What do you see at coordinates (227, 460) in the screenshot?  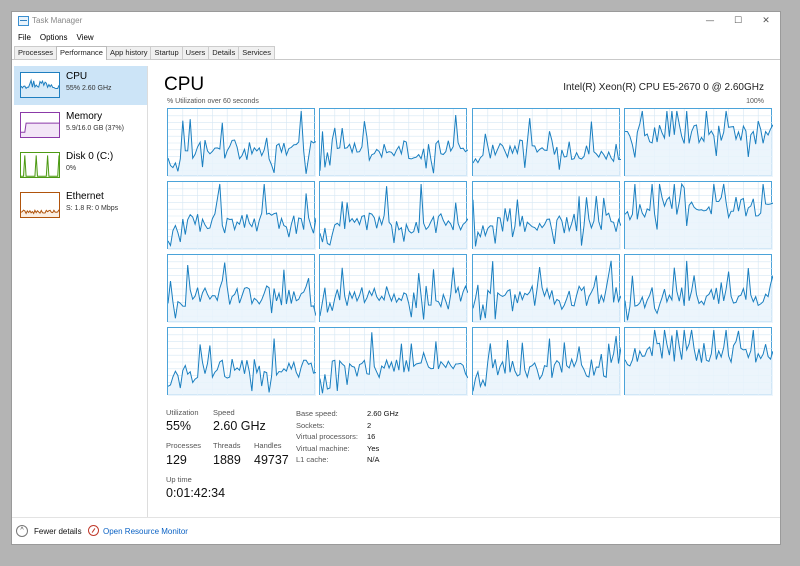 I see `threads-value: 1889` at bounding box center [227, 460].